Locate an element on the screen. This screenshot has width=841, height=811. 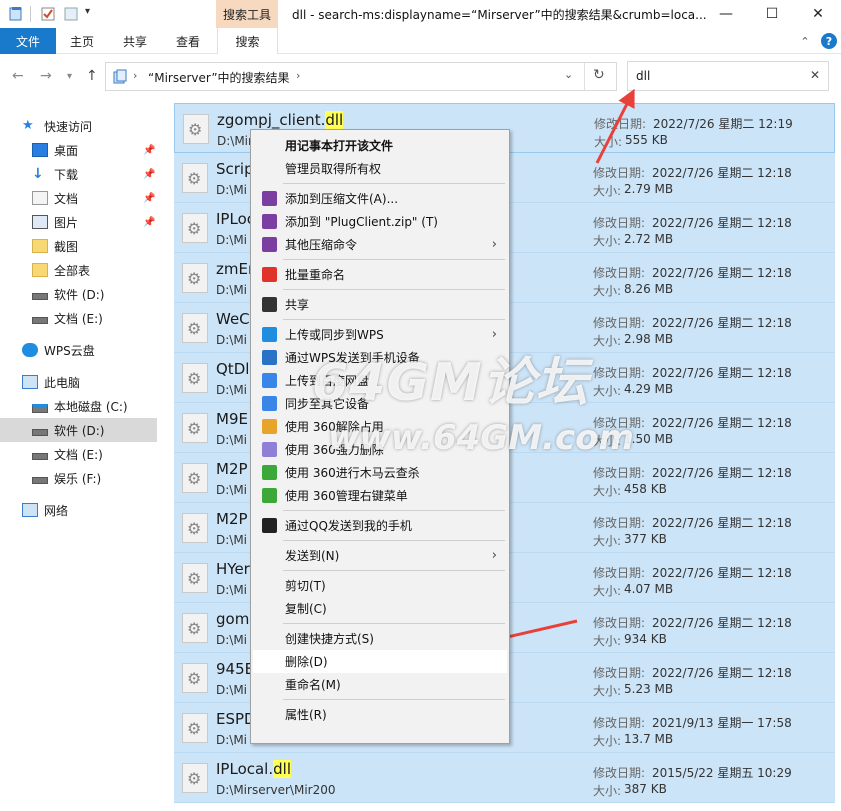
file-name-prefix: zgompj_client. is located at coordinates (271, 120).